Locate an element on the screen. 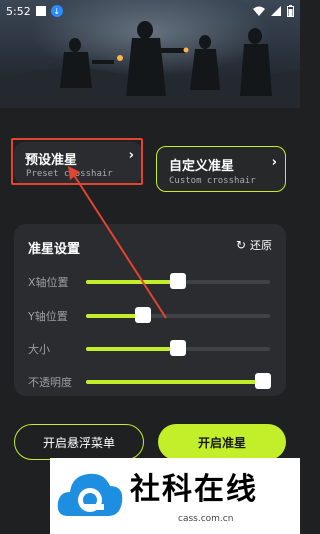  settings-title: 准星设置 is located at coordinates (54, 249).